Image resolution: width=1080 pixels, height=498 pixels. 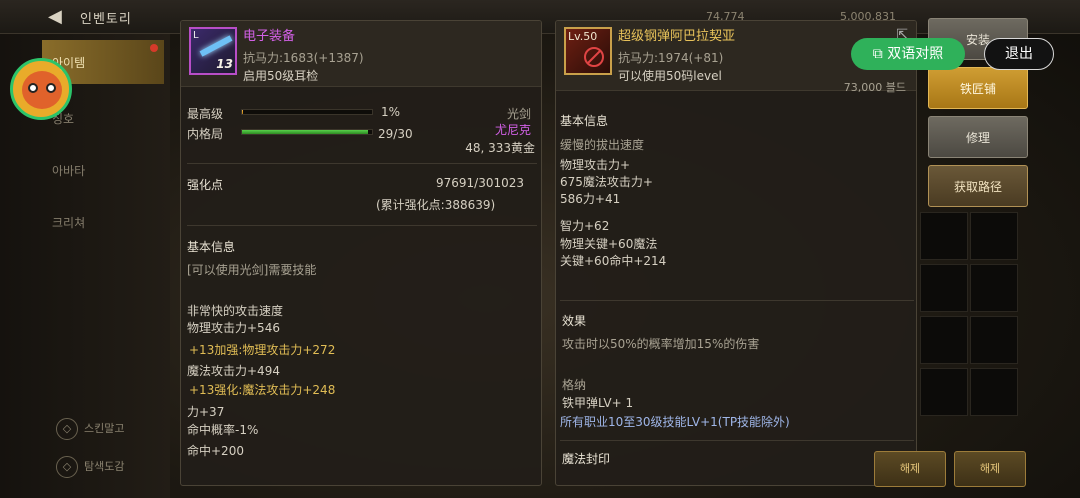 I want to click on bar1-value: 1%, so click(x=391, y=112).